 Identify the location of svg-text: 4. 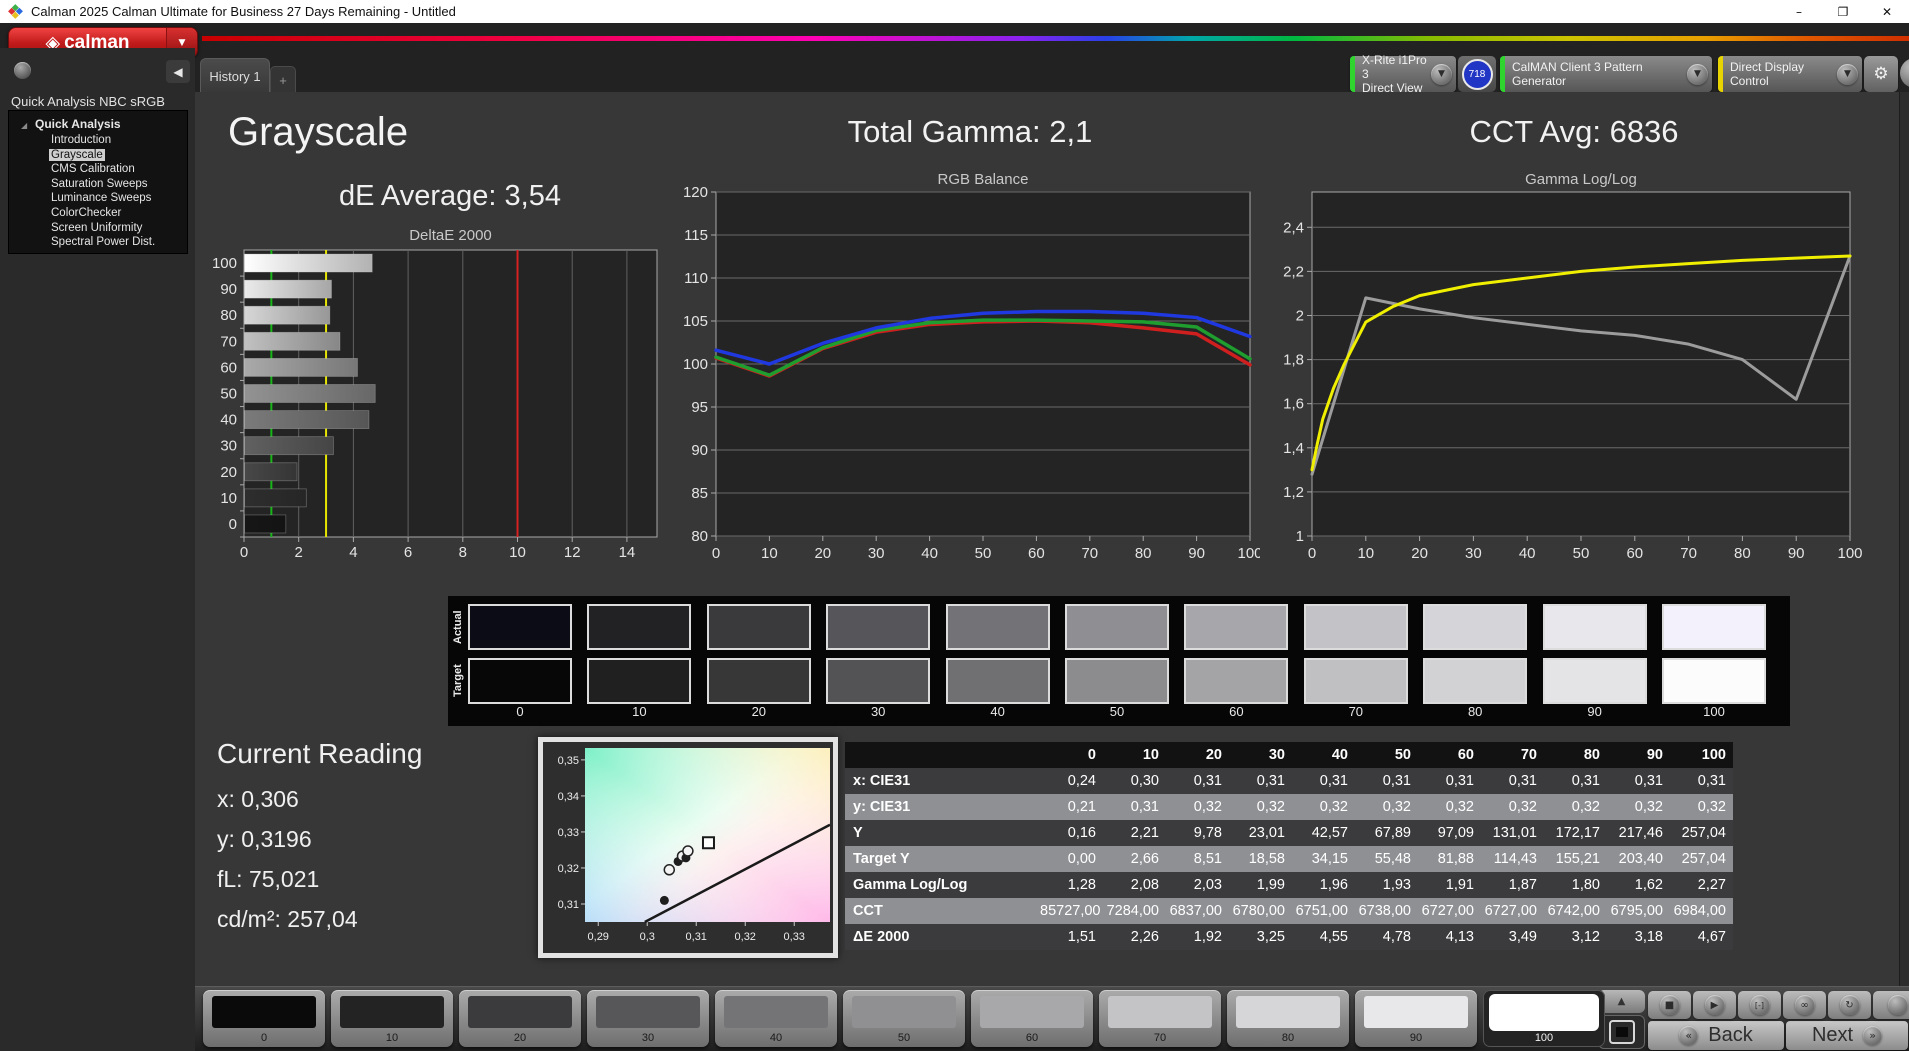
(353, 552).